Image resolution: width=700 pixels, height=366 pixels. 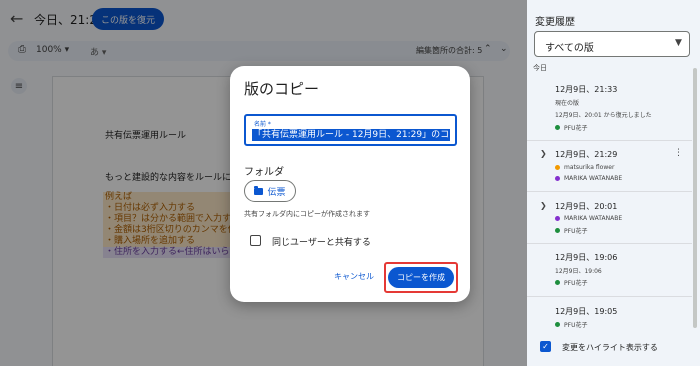 What do you see at coordinates (586, 311) in the screenshot?
I see `version-time: 12月9日、19:05` at bounding box center [586, 311].